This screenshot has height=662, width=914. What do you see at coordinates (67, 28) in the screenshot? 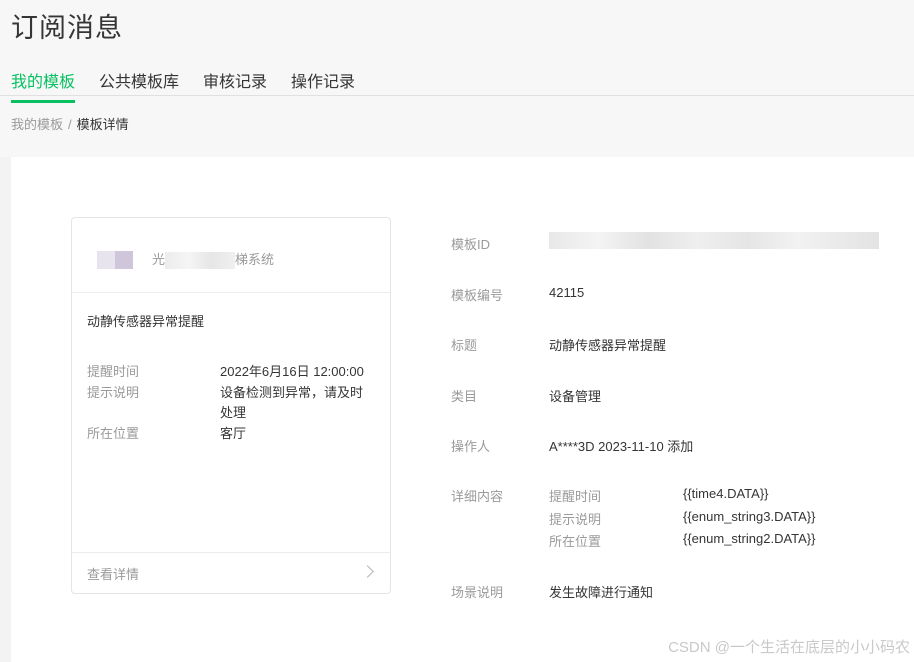
I see `page-title: 订阅消息` at bounding box center [67, 28].